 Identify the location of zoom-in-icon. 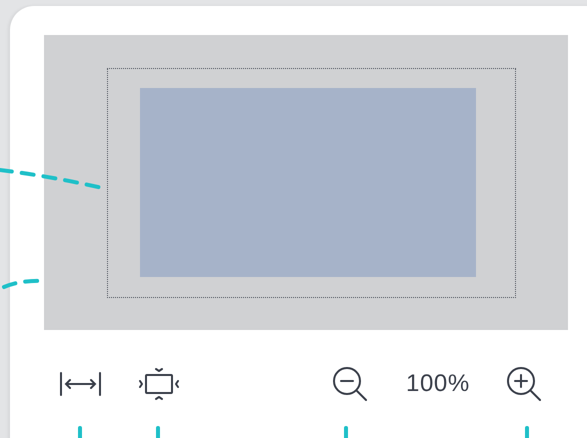
(523, 384).